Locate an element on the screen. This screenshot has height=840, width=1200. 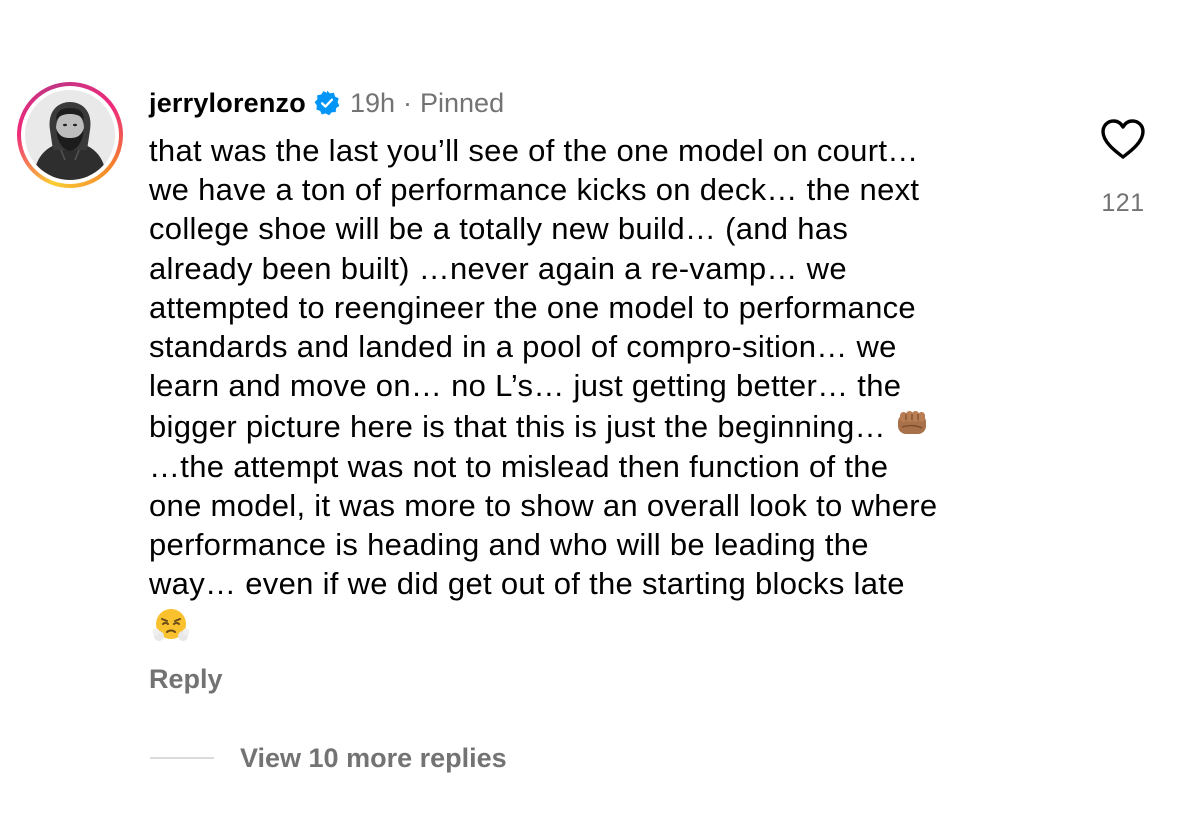
view-more-replies-button: View 10 more replies is located at coordinates (328, 758).